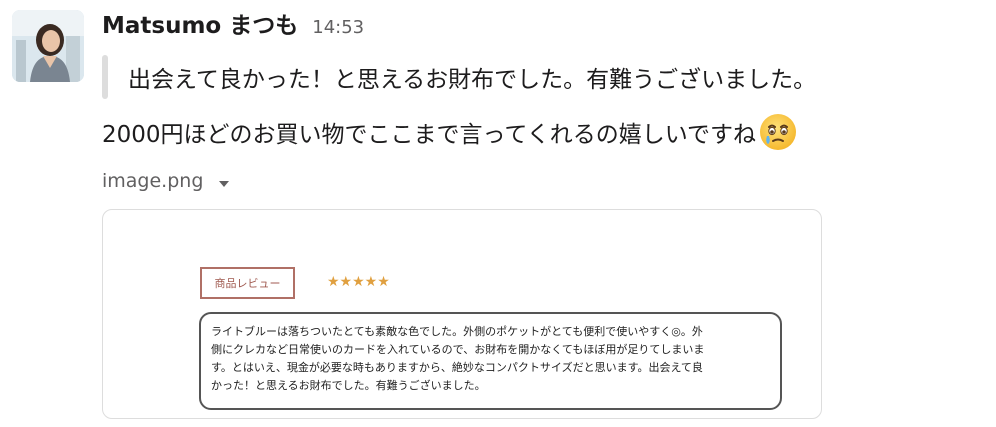 Image resolution: width=996 pixels, height=427 pixels. I want to click on message-body: 2000円ほどのお買い物でここまで言ってくれるの嬉しいですね, so click(450, 132).